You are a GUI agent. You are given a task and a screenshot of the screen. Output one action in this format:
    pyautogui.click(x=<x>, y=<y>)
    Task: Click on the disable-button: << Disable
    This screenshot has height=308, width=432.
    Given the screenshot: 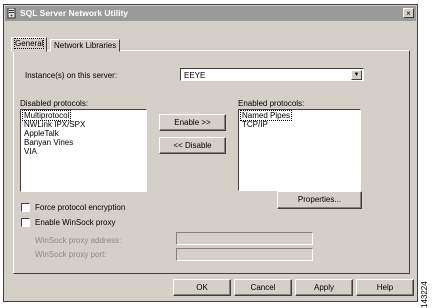 What is the action you would take?
    pyautogui.click(x=192, y=145)
    